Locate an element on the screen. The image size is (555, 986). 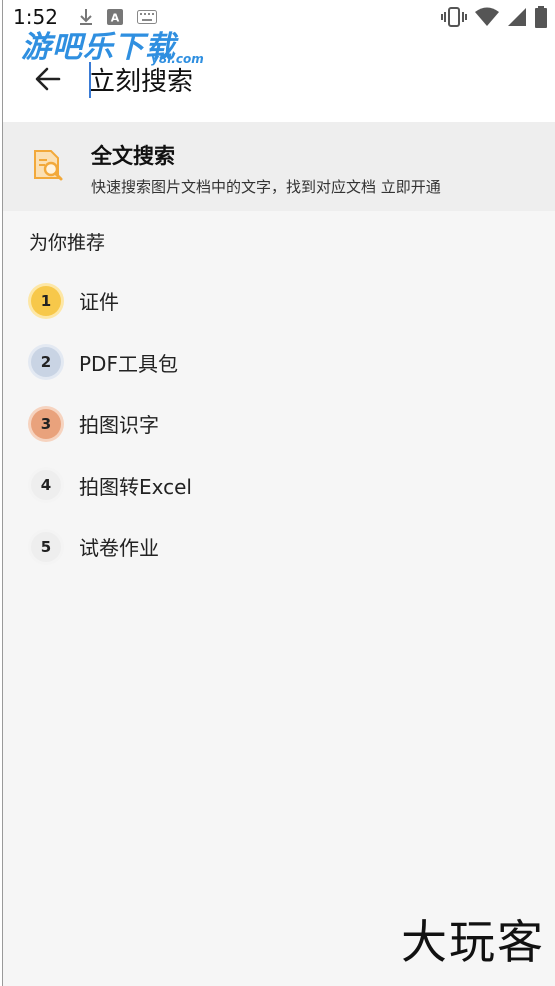
rank-badge: 5 is located at coordinates (46, 546).